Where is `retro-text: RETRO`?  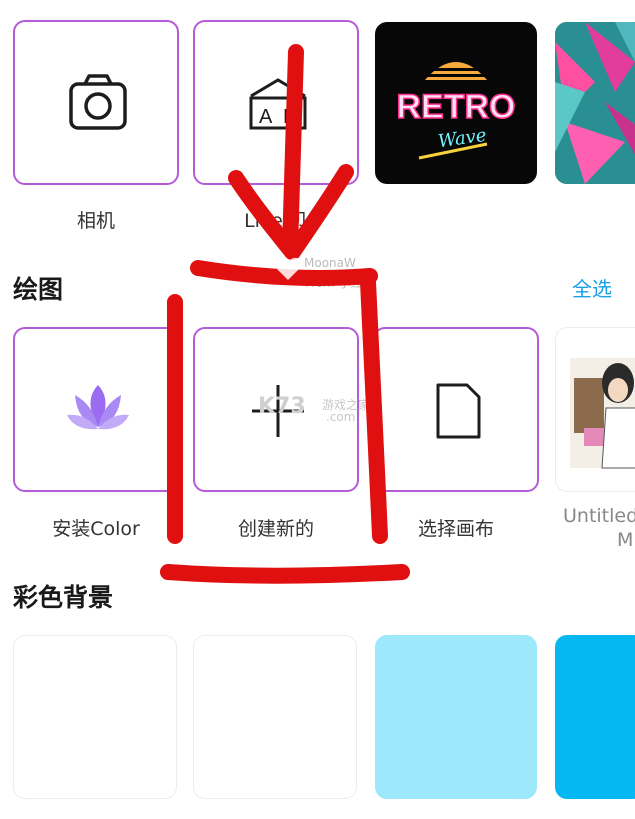 retro-text: RETRO is located at coordinates (456, 107).